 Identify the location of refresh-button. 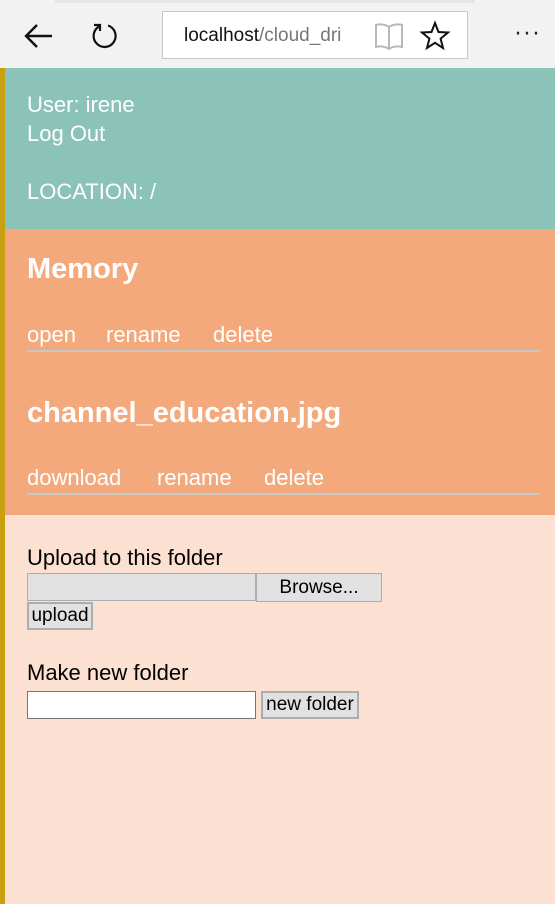
(104, 36).